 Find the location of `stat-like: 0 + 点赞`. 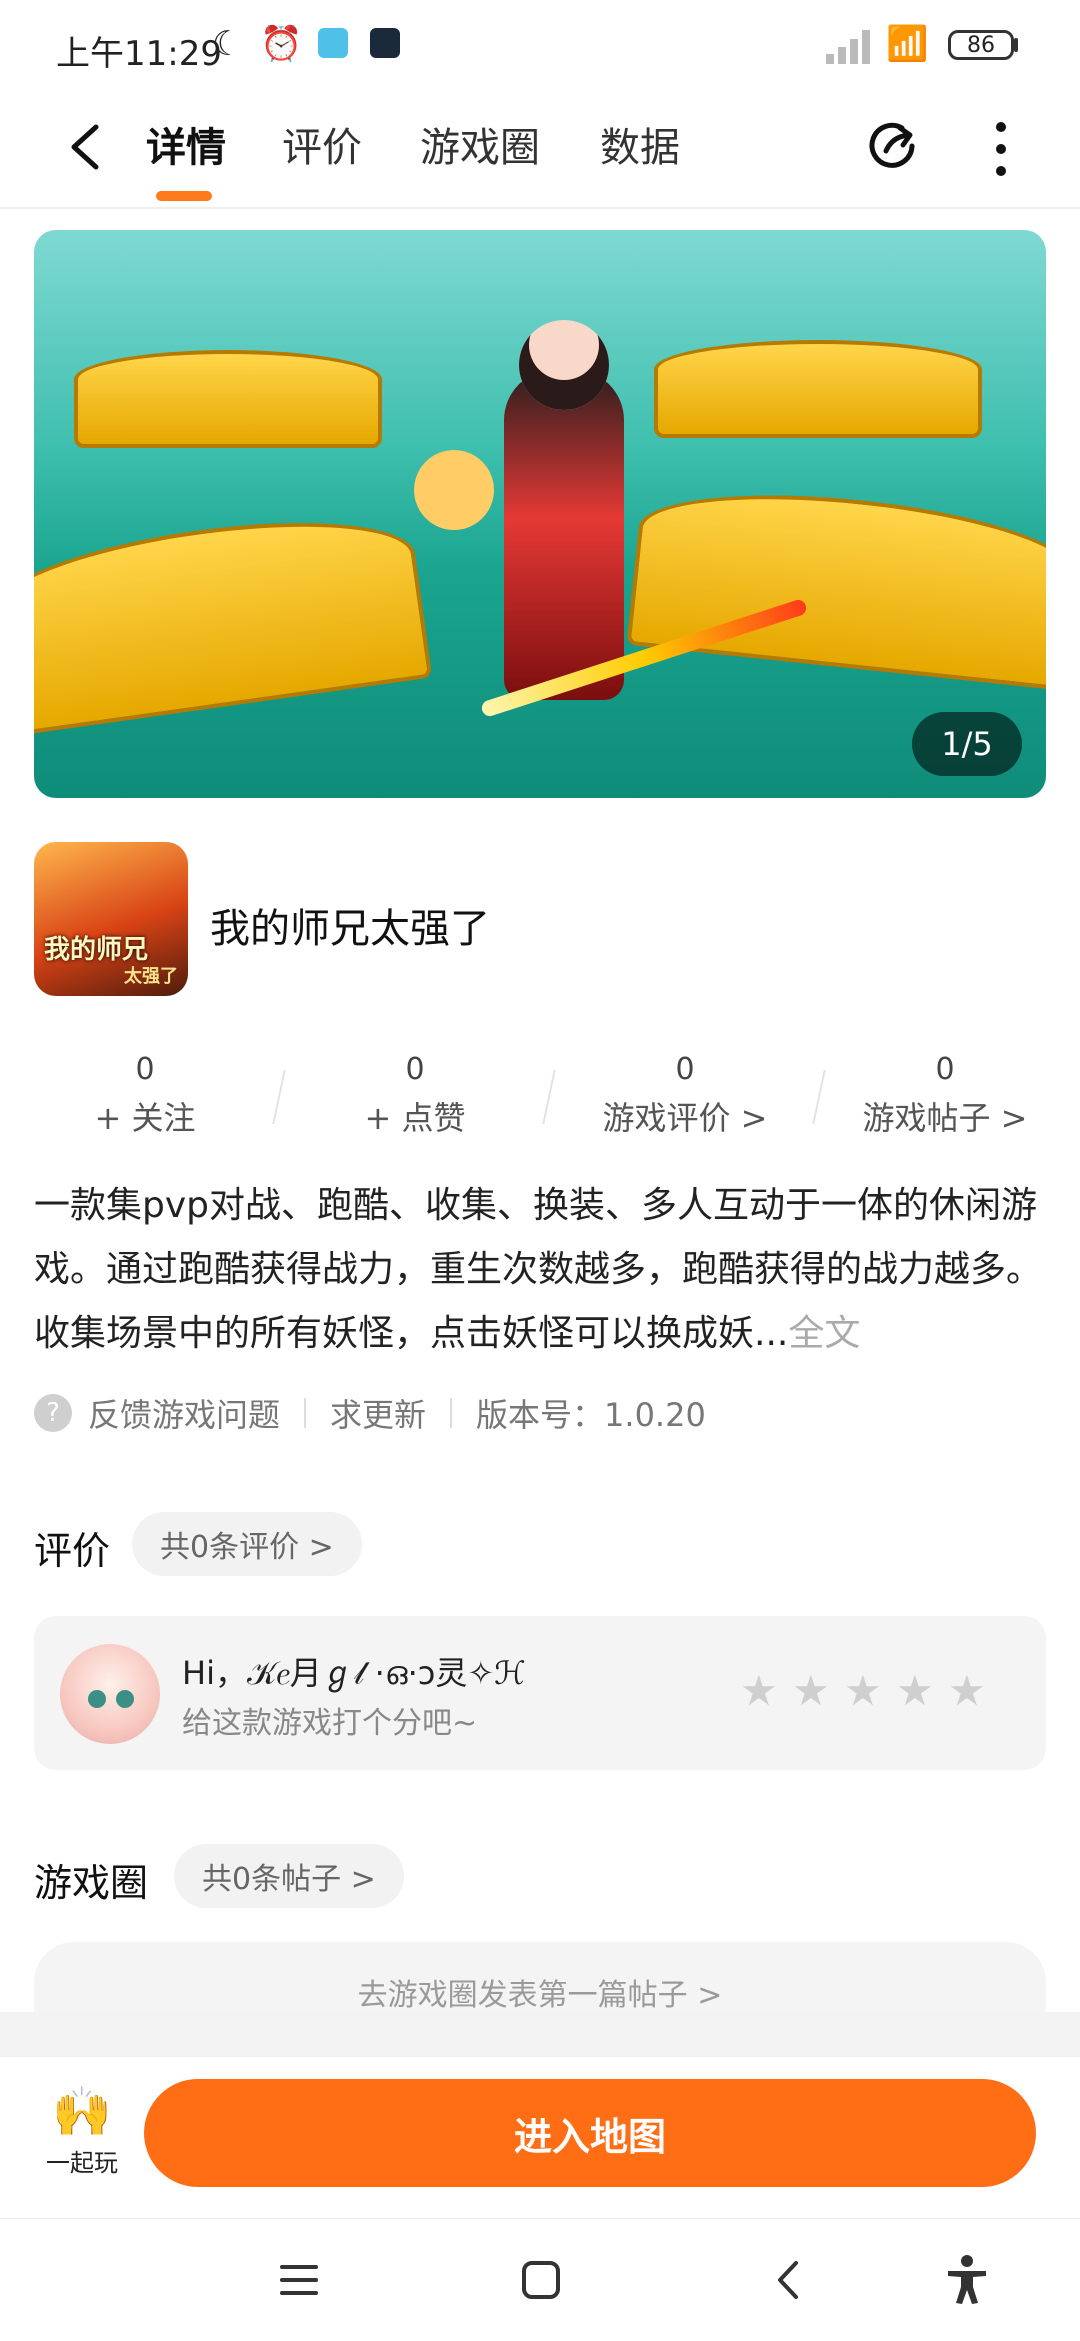

stat-like: 0 + 点赞 is located at coordinates (415, 1095).